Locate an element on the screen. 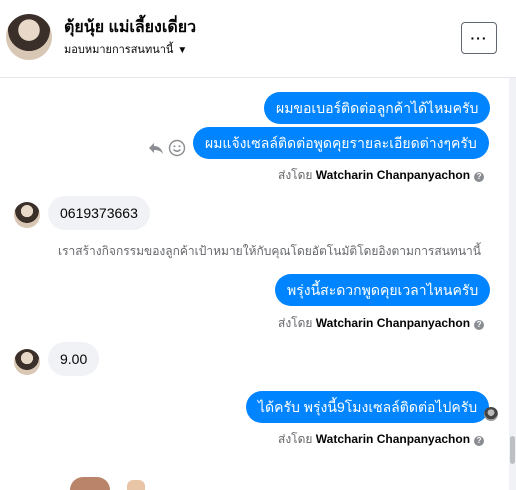 Image resolution: width=516 pixels, height=490 pixels. outgoing-message: ผมขอเบอร์ติดต่อลูกค้าได้ไหมครับ is located at coordinates (377, 108).